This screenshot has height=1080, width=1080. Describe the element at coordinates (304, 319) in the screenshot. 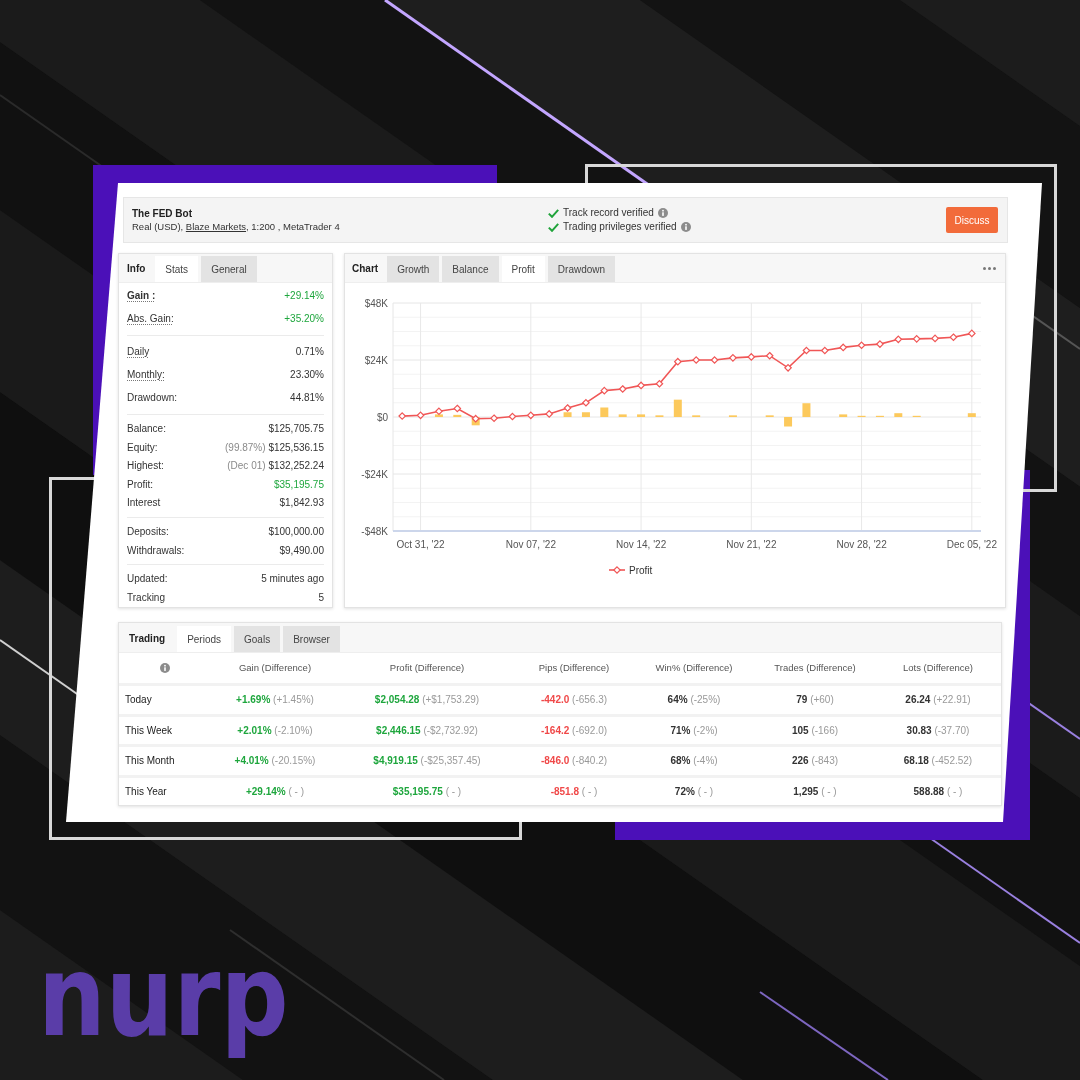

I see `stat-value: +35.20%` at that location.